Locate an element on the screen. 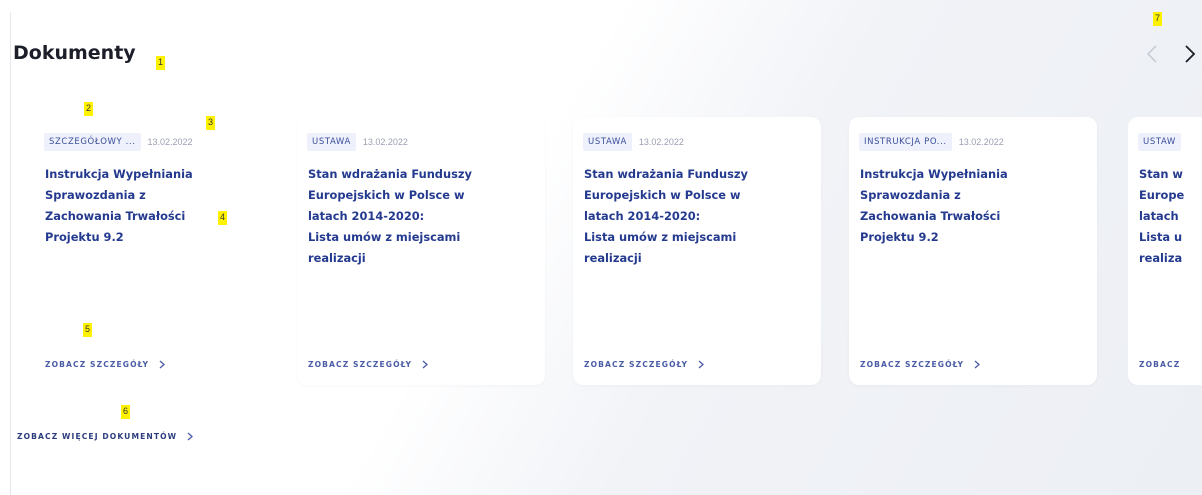  see-more-documents-label: ZOBACZ WIĘCEJ DOKUMENTÓW is located at coordinates (97, 436).